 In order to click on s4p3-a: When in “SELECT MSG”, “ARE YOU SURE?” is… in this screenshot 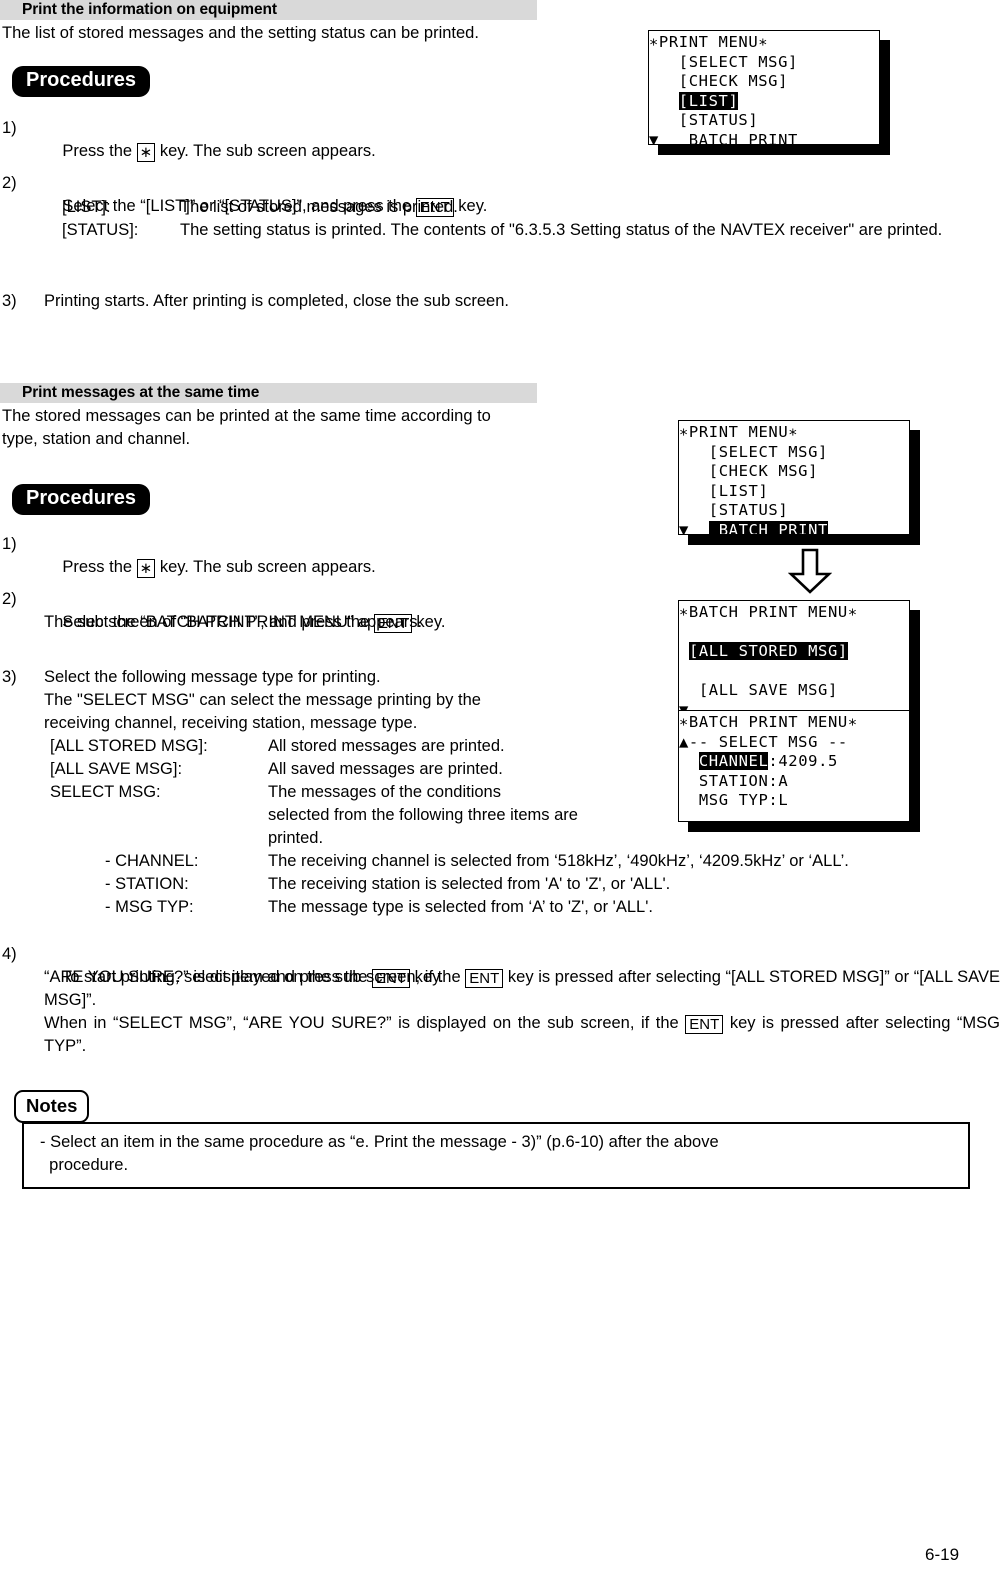, I will do `click(361, 1023)`.